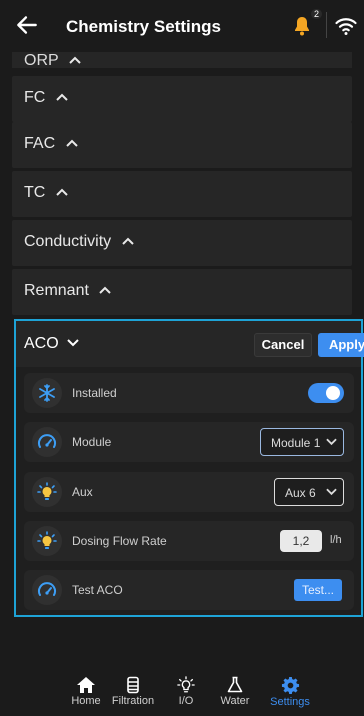  I want to click on snowflake-icon, so click(47, 393).